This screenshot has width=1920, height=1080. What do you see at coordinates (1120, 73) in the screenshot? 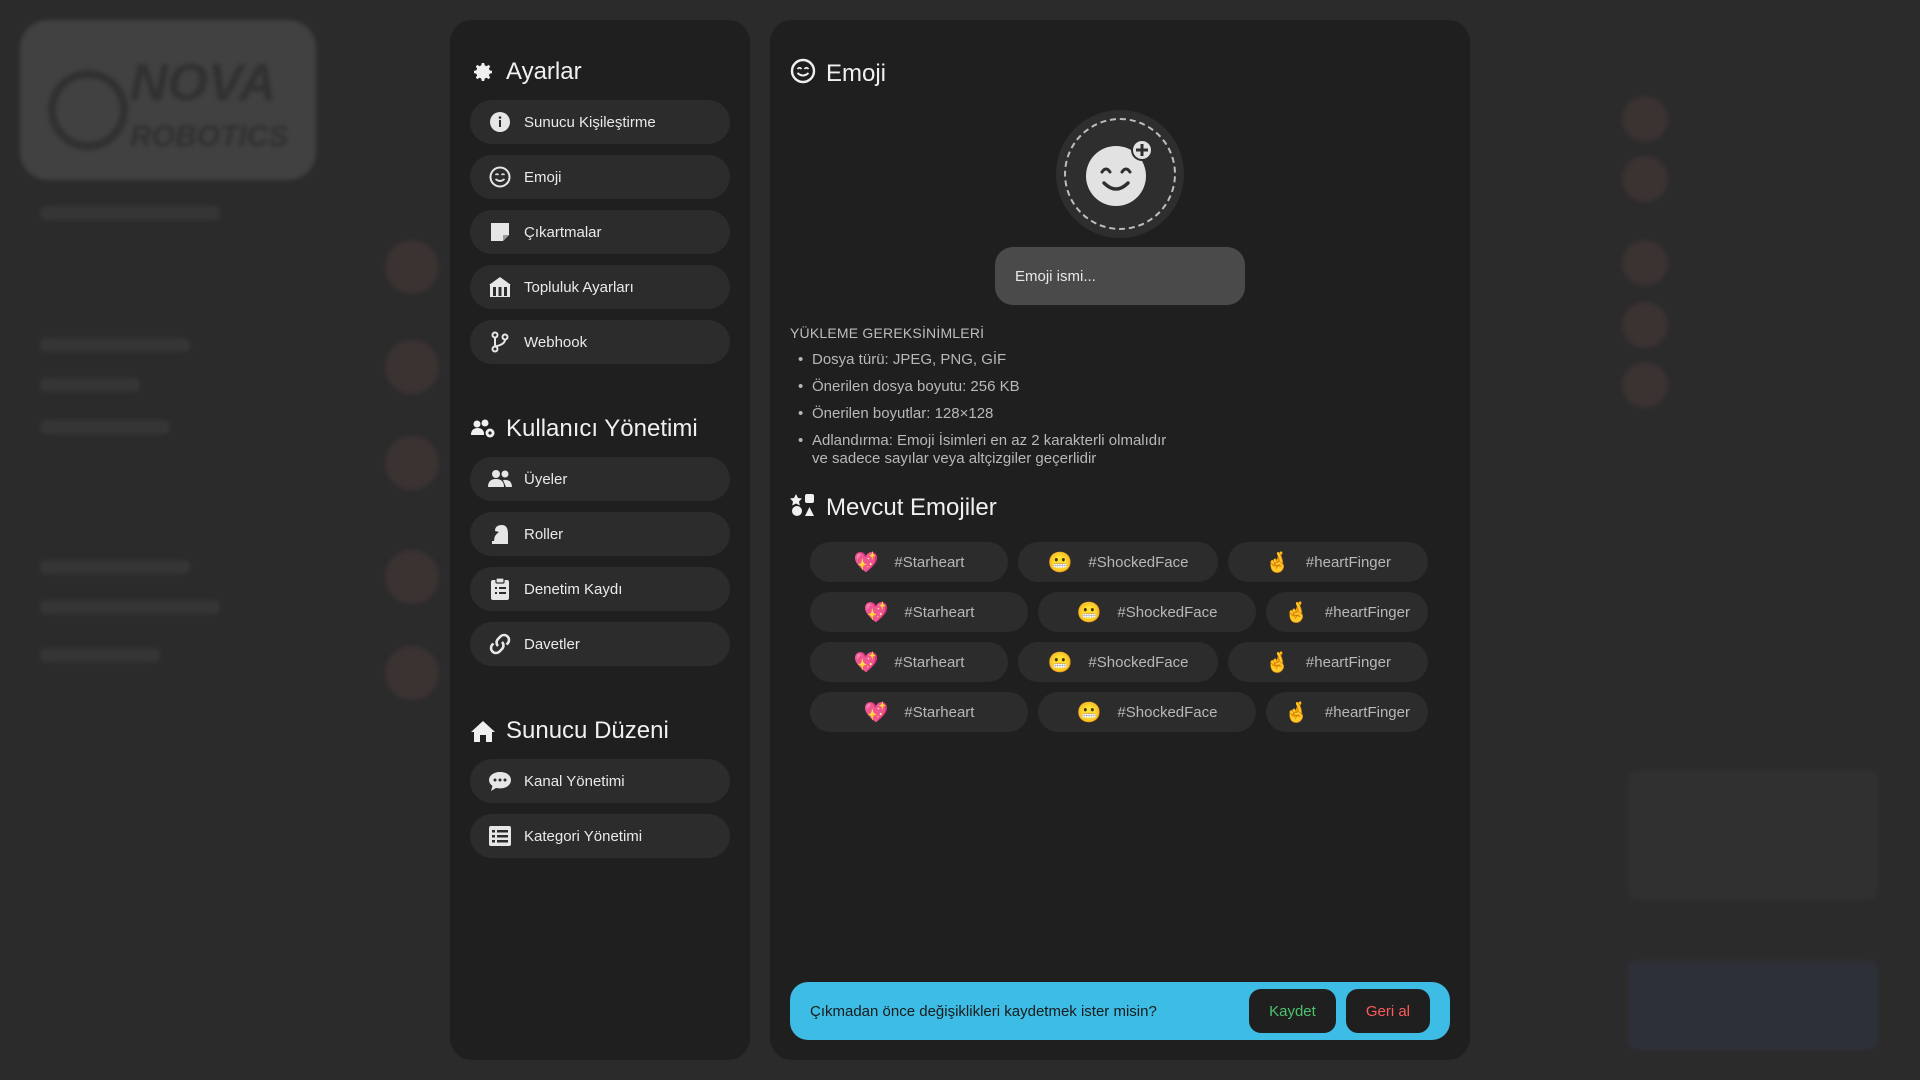
I see `emoji-page-header: Emoji` at bounding box center [1120, 73].